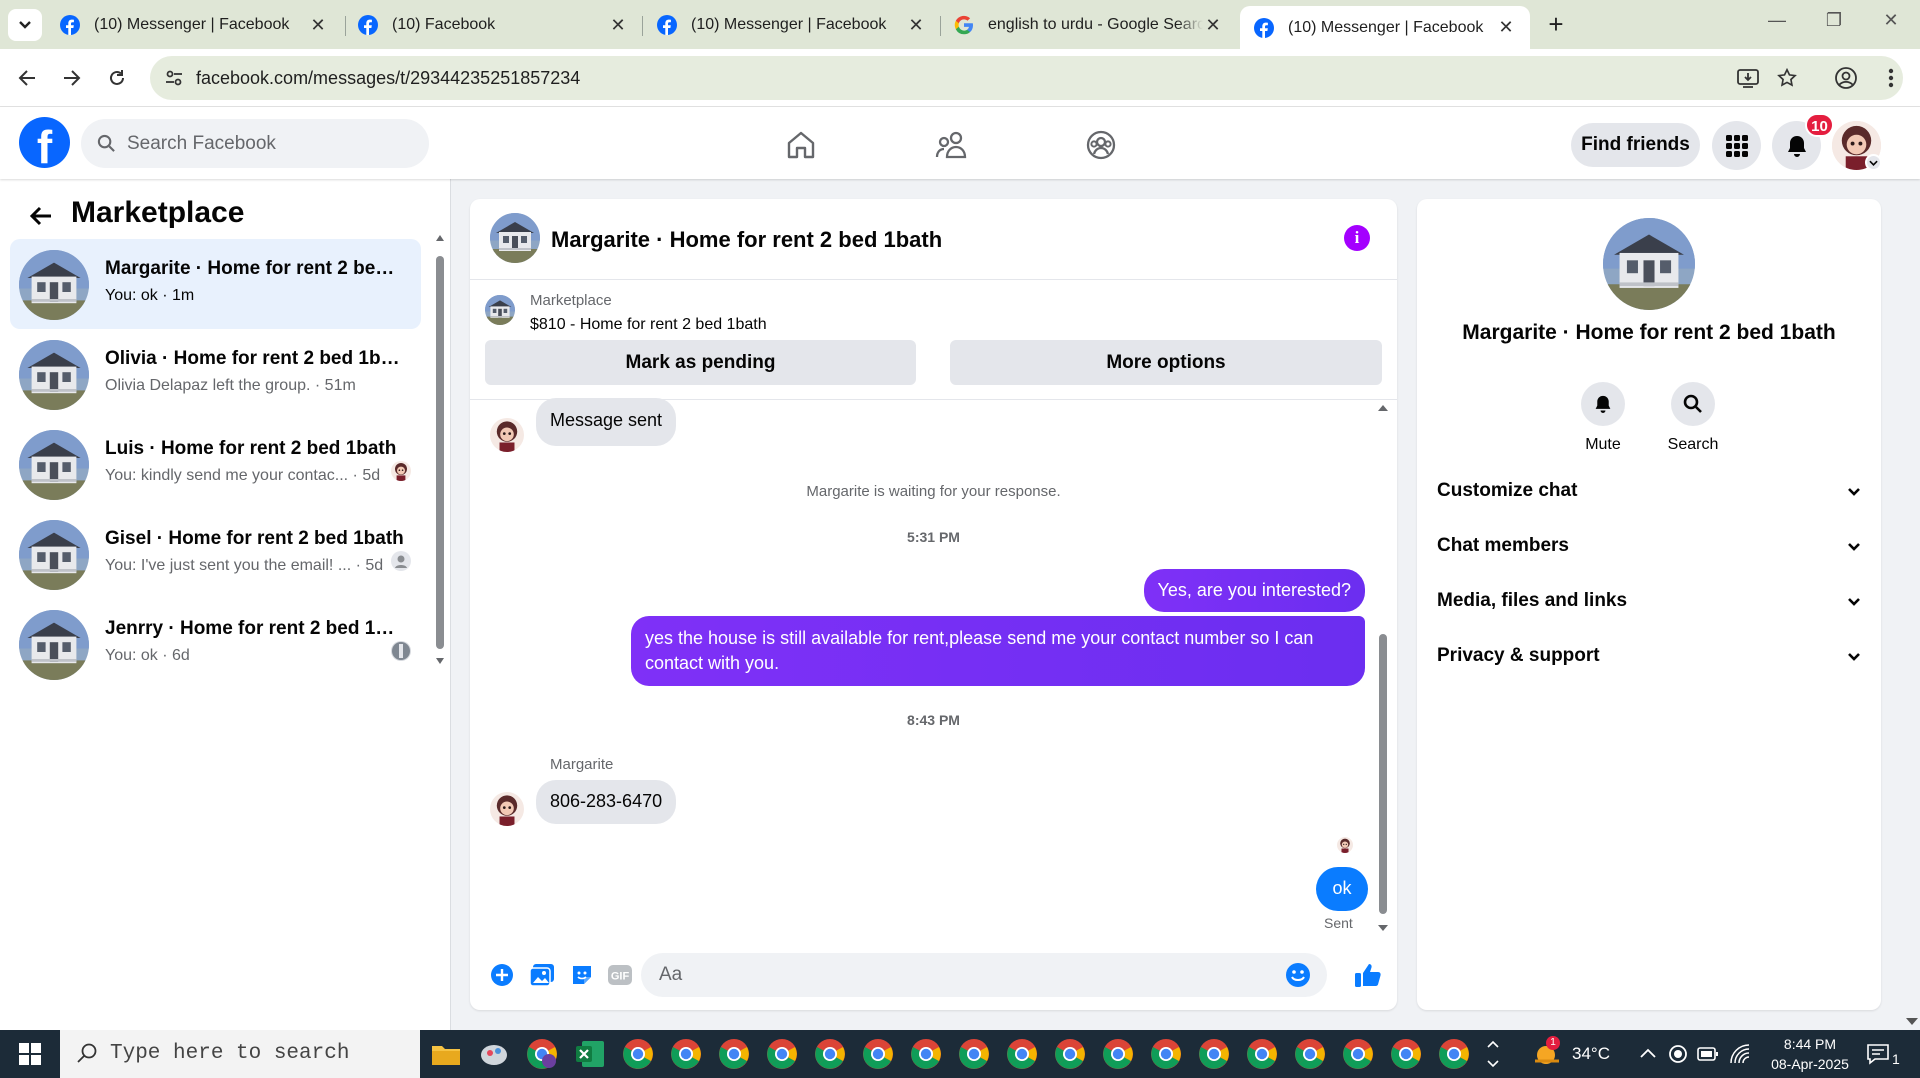 Image resolution: width=1920 pixels, height=1078 pixels. I want to click on restore-button: ❐, so click(1834, 24).